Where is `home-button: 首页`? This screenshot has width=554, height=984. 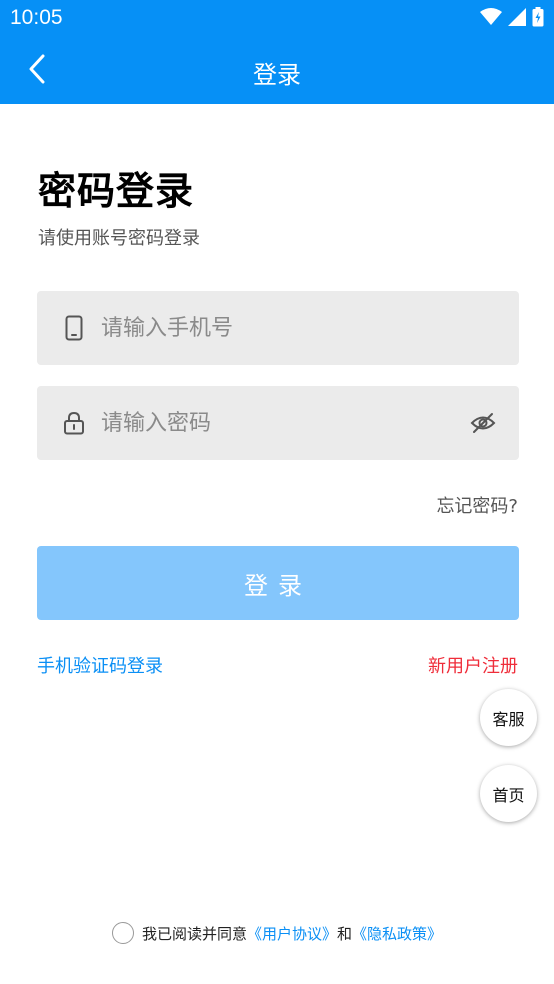 home-button: 首页 is located at coordinates (508, 793).